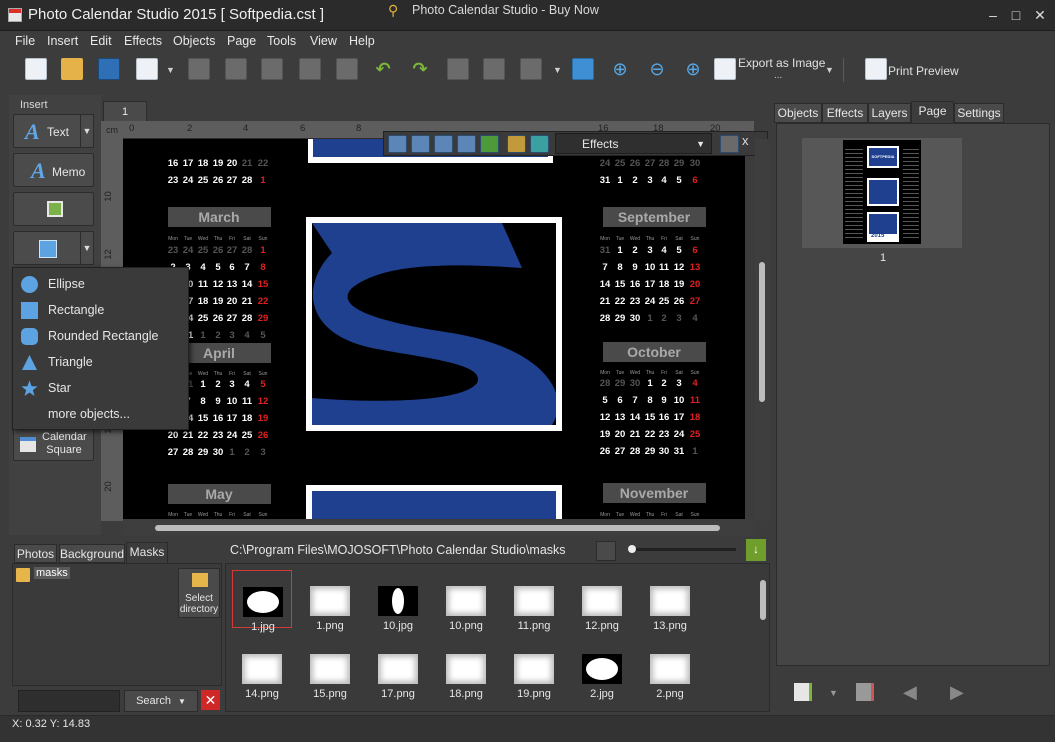 The height and width of the screenshot is (742, 1055). Describe the element at coordinates (36, 69) in the screenshot. I see `new-document-icon` at that location.